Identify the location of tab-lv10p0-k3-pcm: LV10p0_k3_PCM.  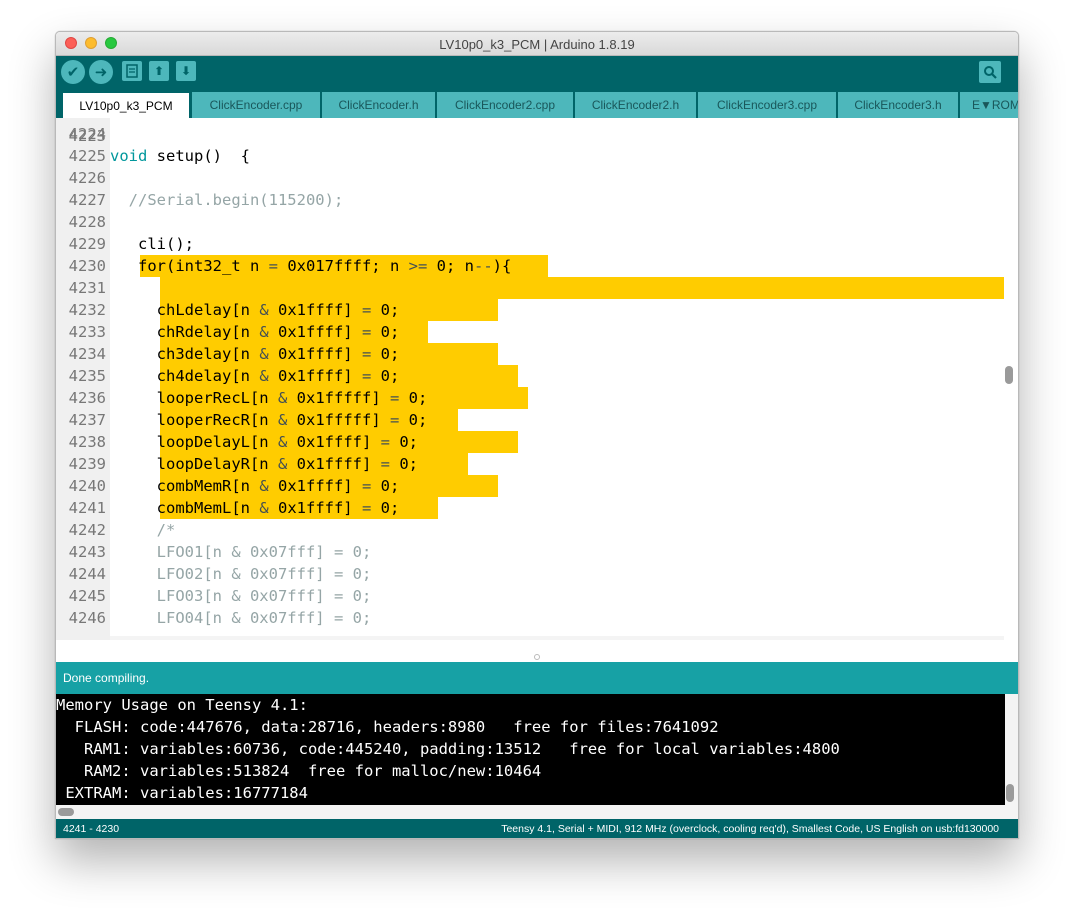
(126, 105).